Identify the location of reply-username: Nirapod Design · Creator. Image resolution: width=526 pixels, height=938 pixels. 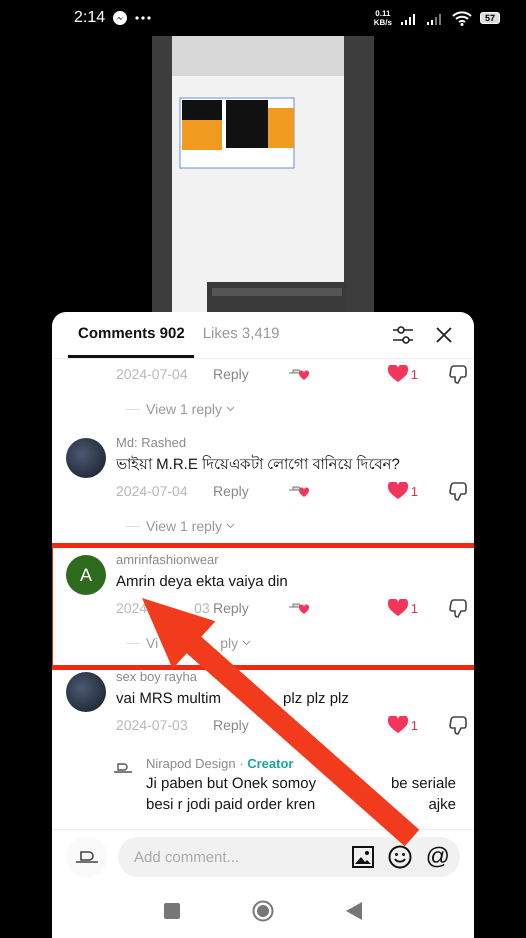
(303, 764).